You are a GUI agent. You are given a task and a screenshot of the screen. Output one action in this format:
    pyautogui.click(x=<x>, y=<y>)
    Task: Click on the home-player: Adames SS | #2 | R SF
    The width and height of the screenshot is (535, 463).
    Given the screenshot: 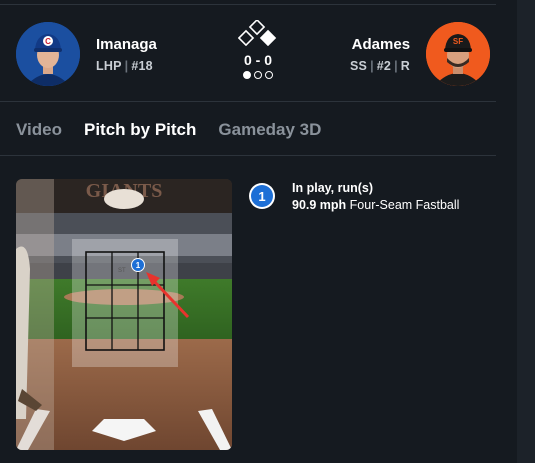 What is the action you would take?
    pyautogui.click(x=420, y=54)
    